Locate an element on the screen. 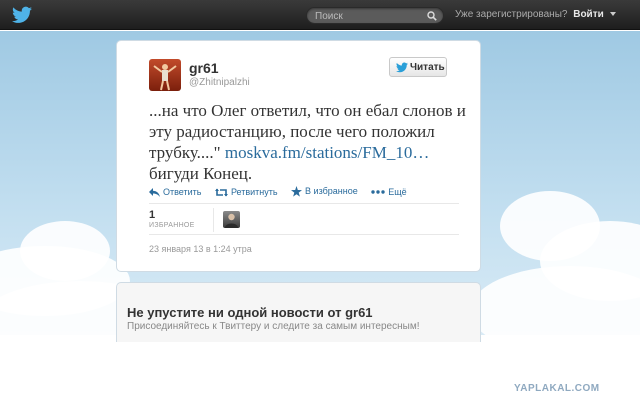  more-action: Ещё is located at coordinates (389, 191).